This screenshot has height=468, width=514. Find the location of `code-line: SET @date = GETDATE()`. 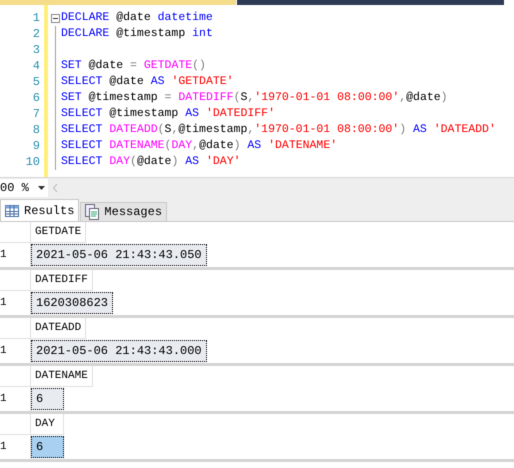

code-line: SET @date = GETDATE() is located at coordinates (133, 66).